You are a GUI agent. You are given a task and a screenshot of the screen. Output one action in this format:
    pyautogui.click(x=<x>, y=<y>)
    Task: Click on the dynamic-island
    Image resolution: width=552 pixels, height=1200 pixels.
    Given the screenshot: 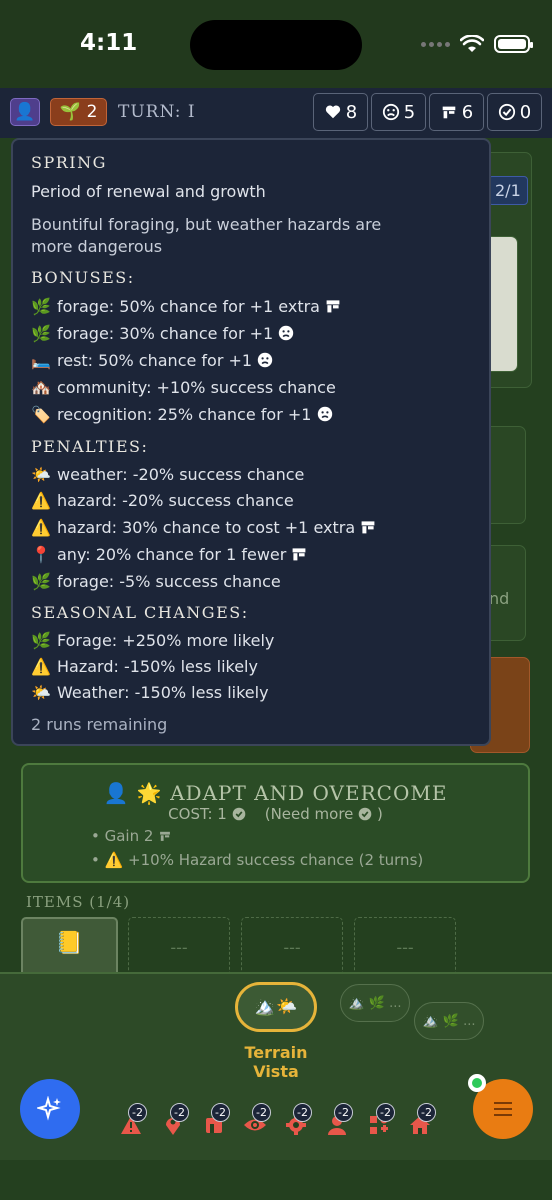 What is the action you would take?
    pyautogui.click(x=276, y=45)
    